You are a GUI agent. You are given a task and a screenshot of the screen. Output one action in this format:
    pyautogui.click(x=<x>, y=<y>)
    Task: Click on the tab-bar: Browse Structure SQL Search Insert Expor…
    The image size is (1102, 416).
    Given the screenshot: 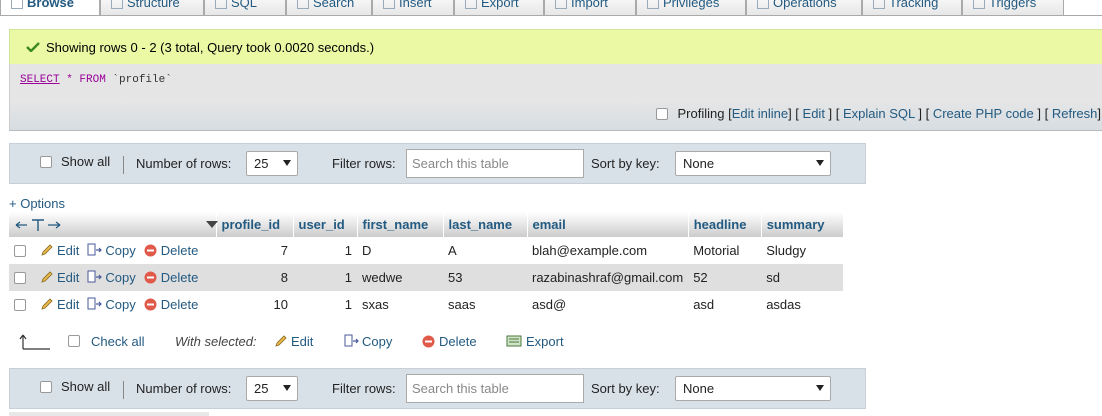 What is the action you would take?
    pyautogui.click(x=551, y=8)
    